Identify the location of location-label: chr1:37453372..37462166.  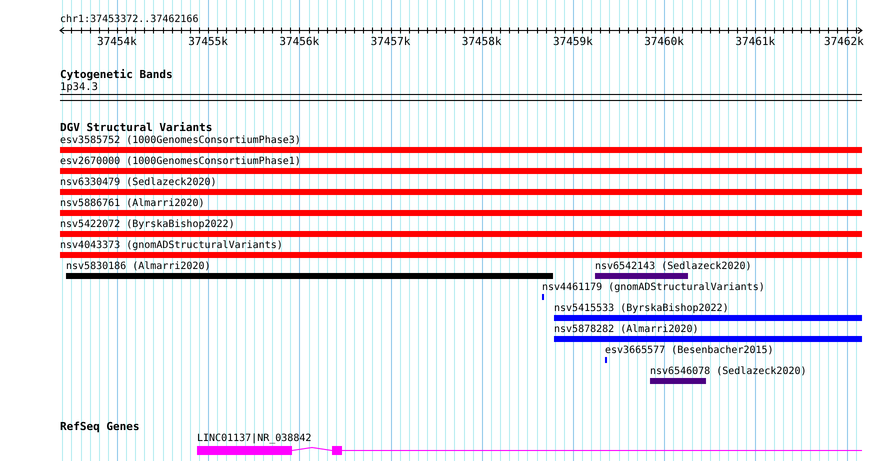
(129, 20).